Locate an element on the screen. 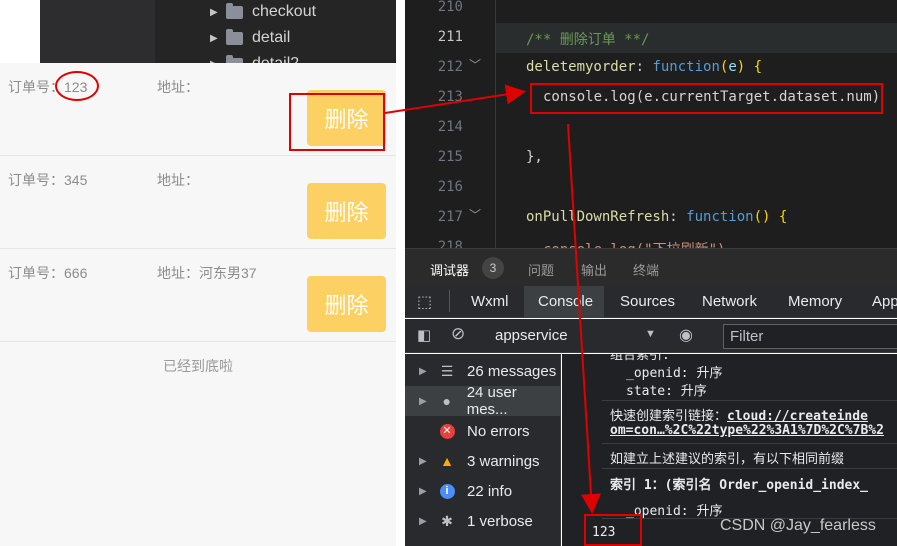 The width and height of the screenshot is (897, 546). filter-input: Filter is located at coordinates (810, 336).